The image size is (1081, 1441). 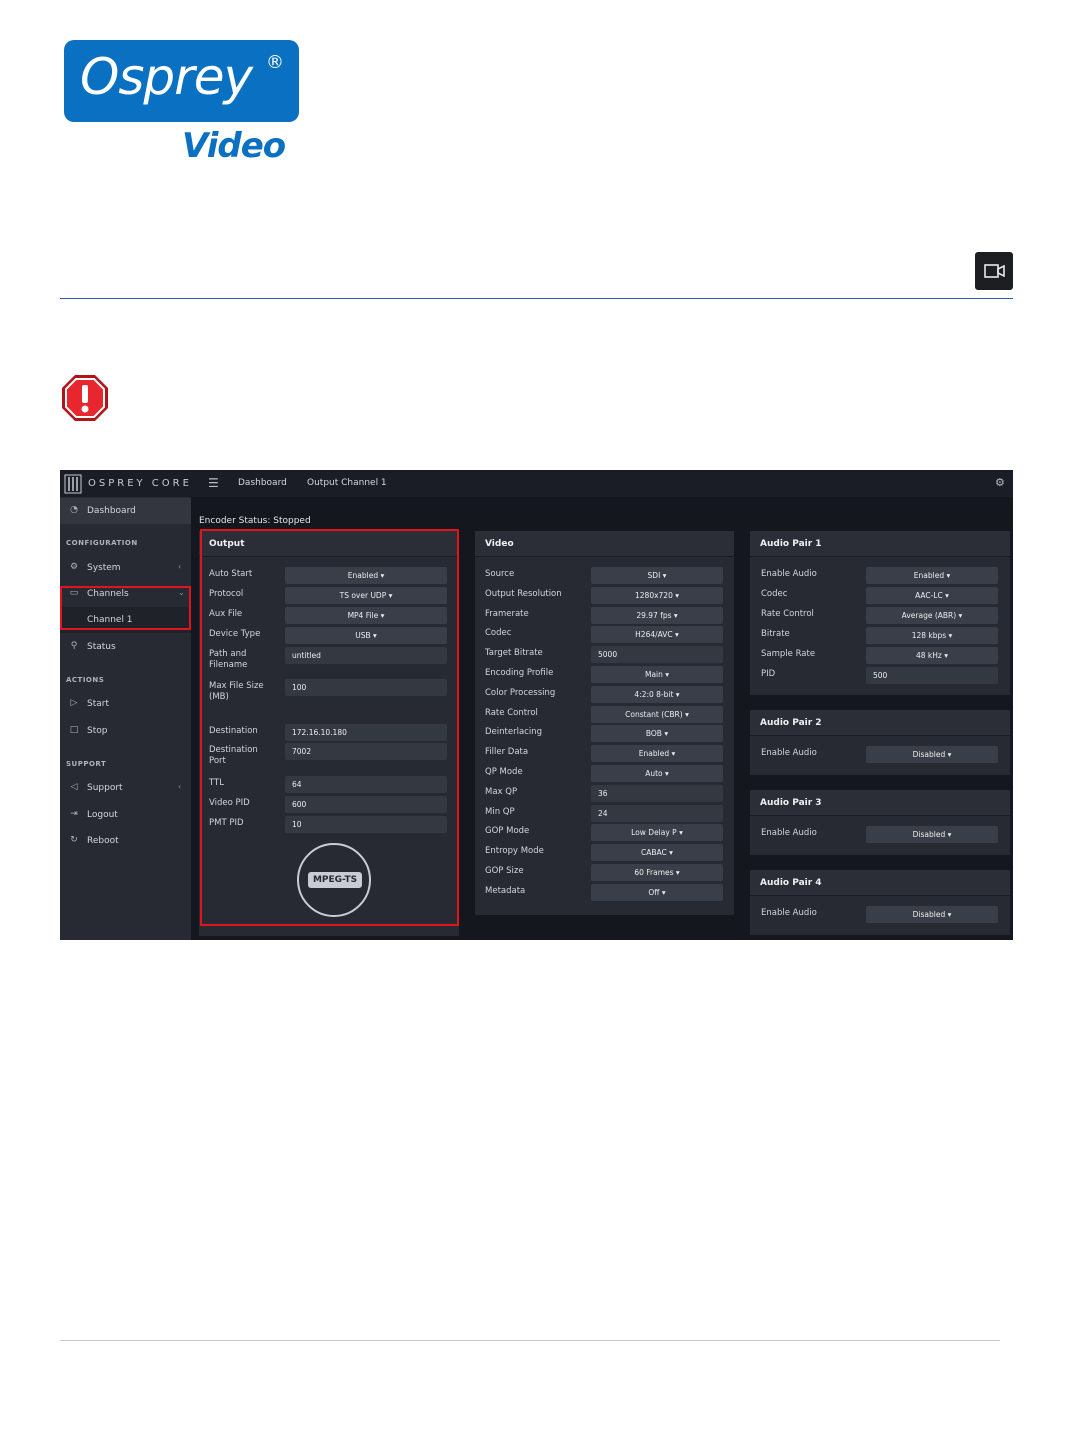 What do you see at coordinates (74, 703) in the screenshot?
I see `play-icon: ▷` at bounding box center [74, 703].